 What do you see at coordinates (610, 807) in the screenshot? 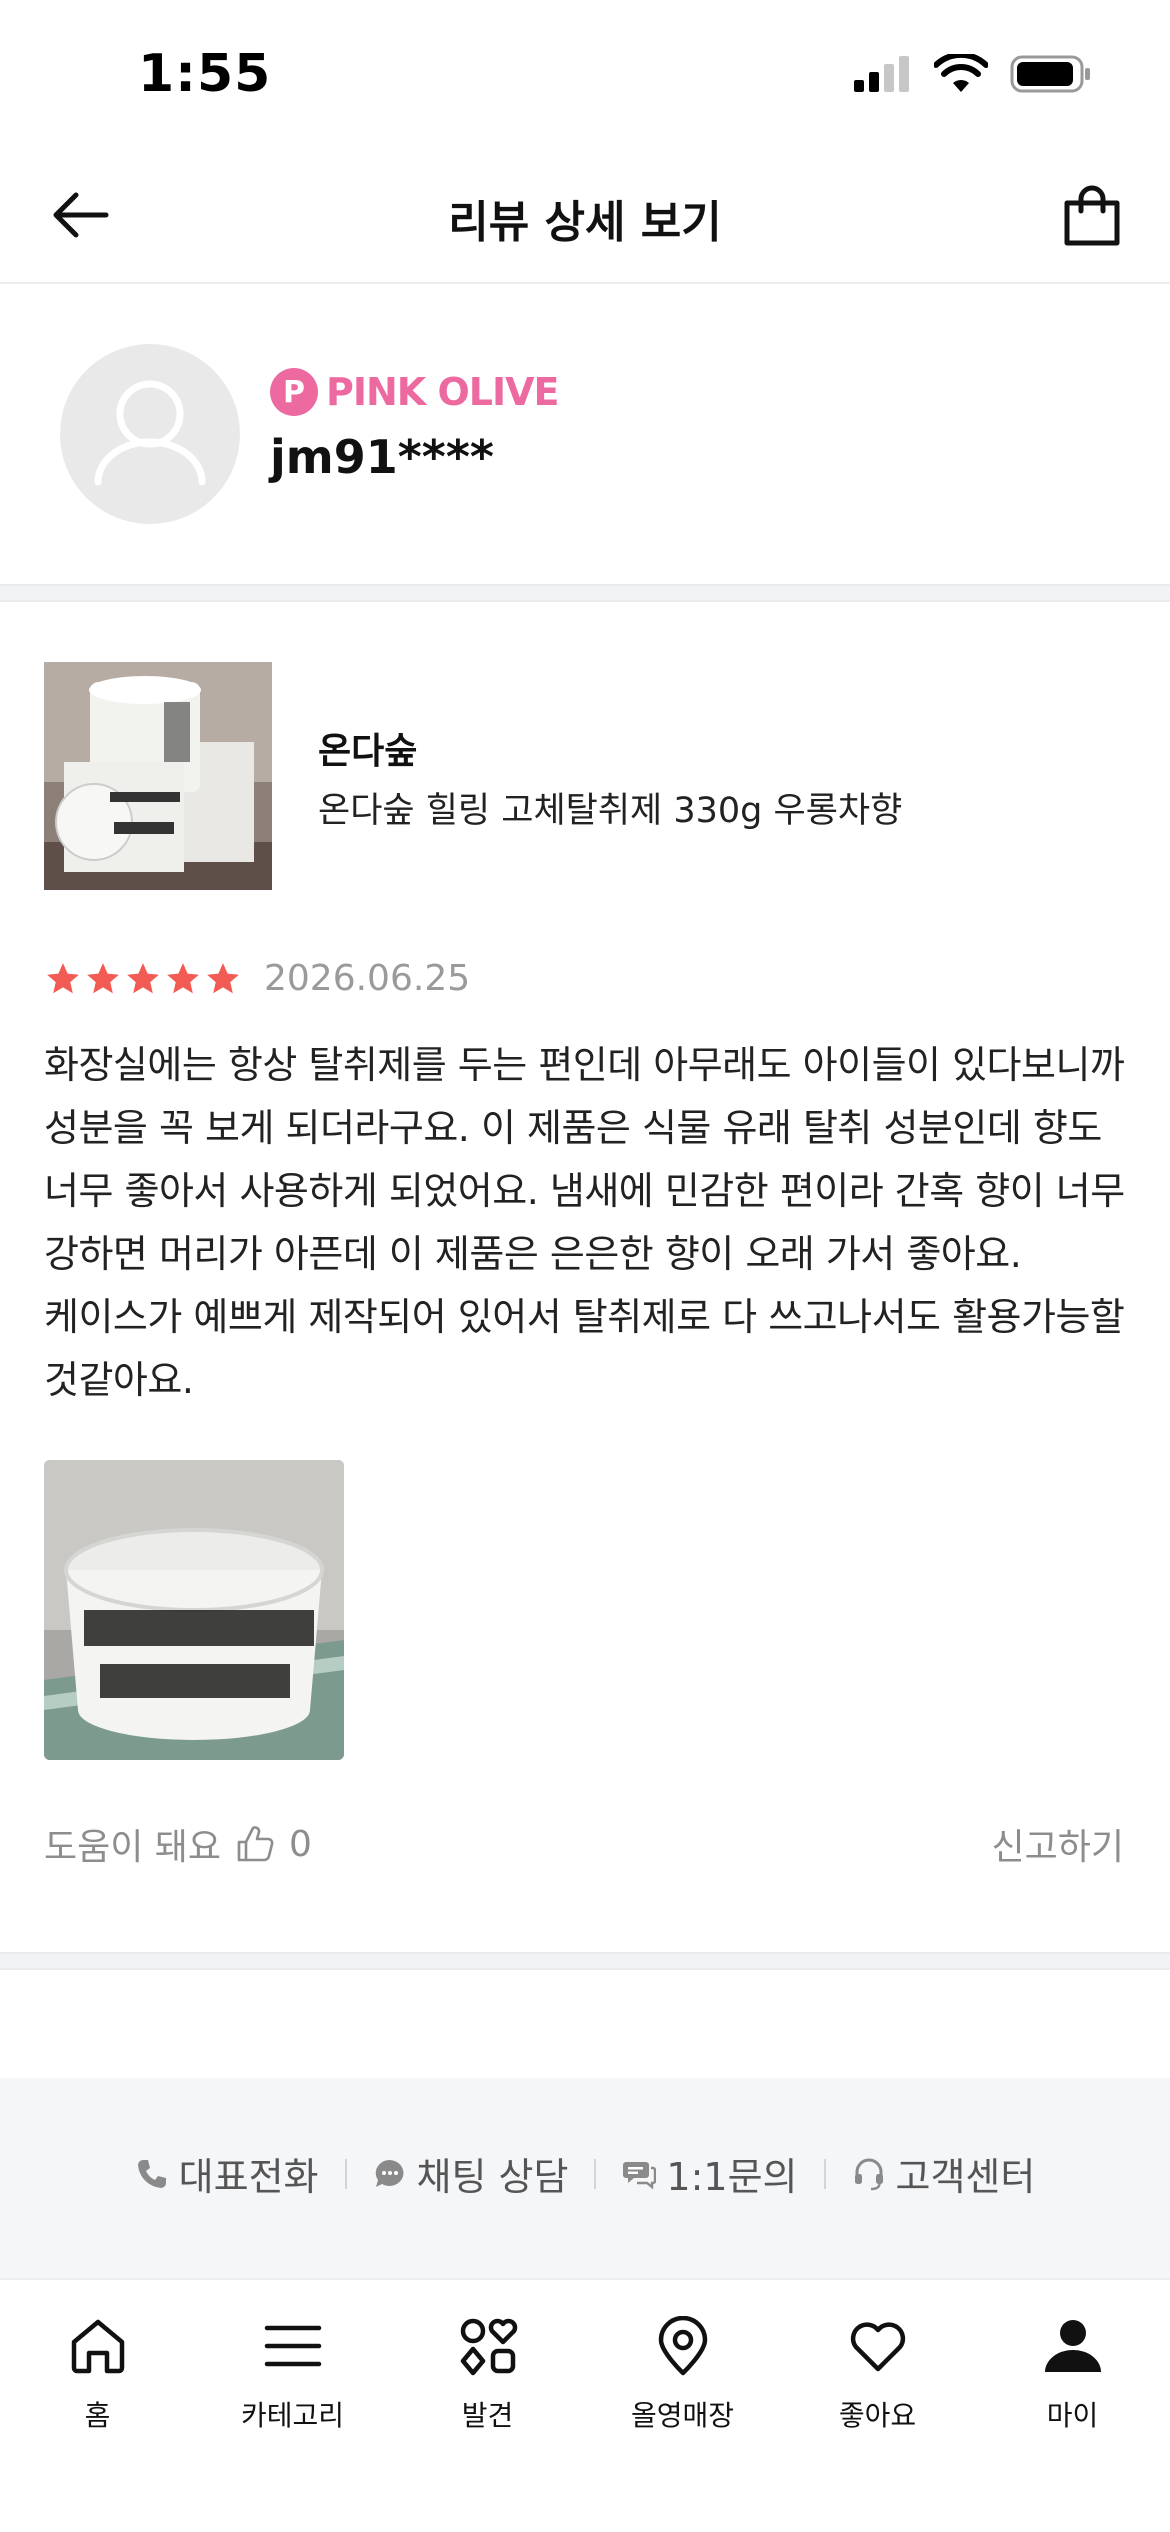
I see `product-name: 온다숲 힐링 고체탈취제 330g 우롱차향` at bounding box center [610, 807].